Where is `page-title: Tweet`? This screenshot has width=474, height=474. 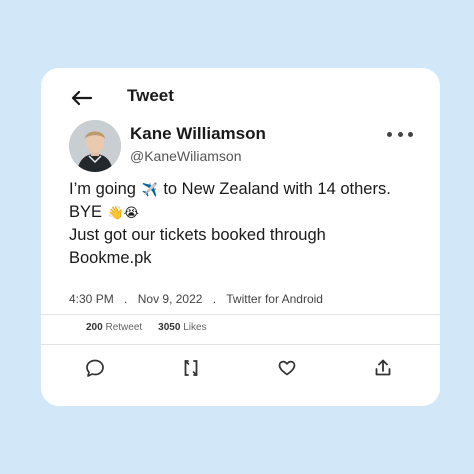
page-title: Tweet is located at coordinates (150, 95).